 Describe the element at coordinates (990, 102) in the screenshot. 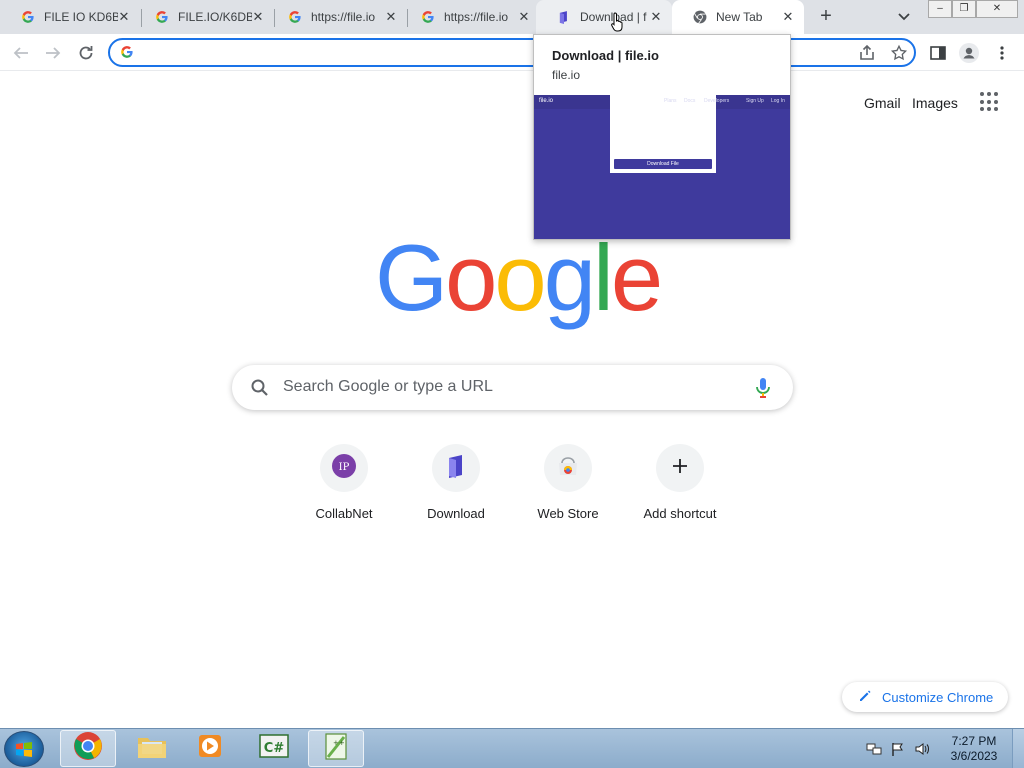

I see `apps-grid-icon` at that location.